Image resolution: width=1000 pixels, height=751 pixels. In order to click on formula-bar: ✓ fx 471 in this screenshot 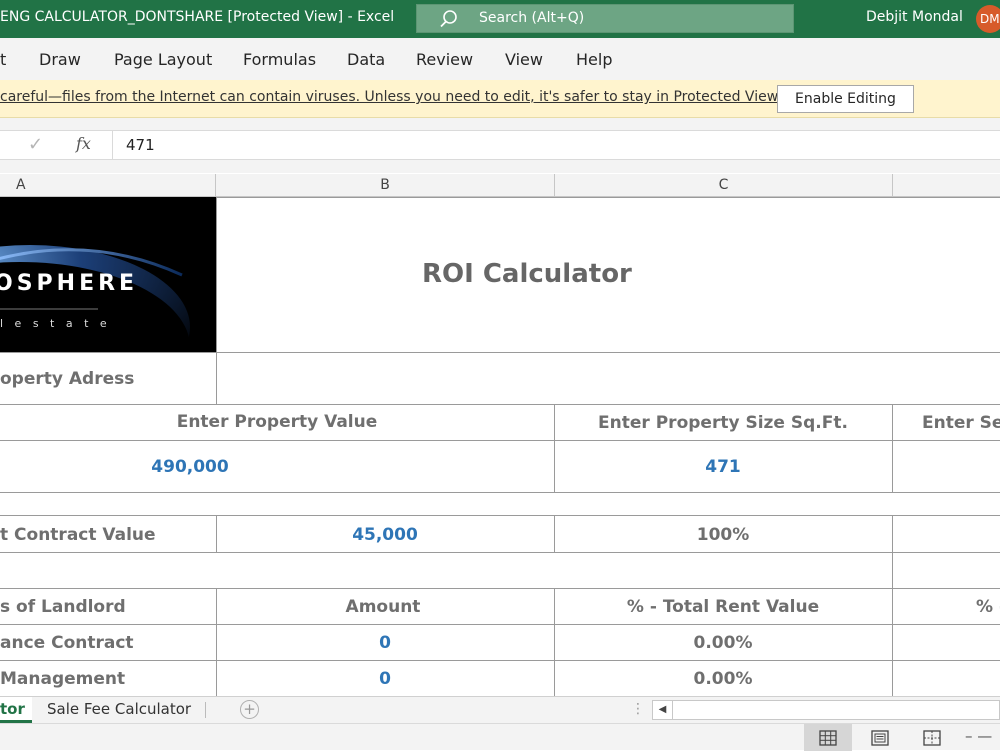, I will do `click(500, 145)`.